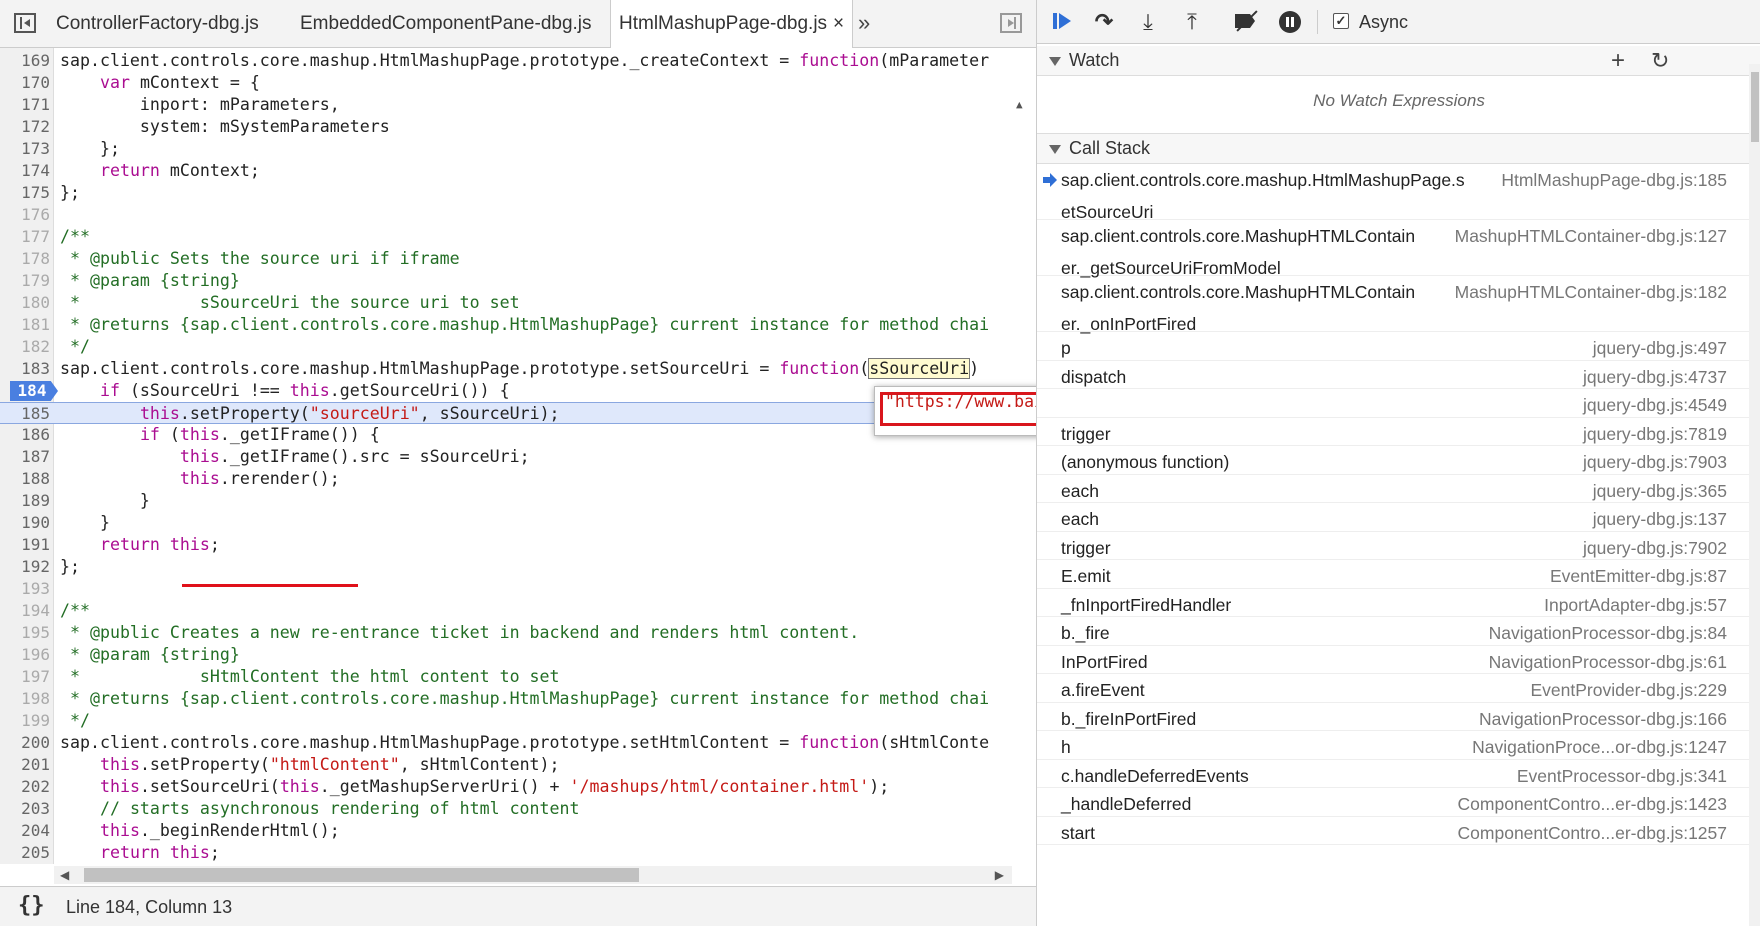  What do you see at coordinates (518, 545) in the screenshot?
I see `code-line: 191 return this;` at bounding box center [518, 545].